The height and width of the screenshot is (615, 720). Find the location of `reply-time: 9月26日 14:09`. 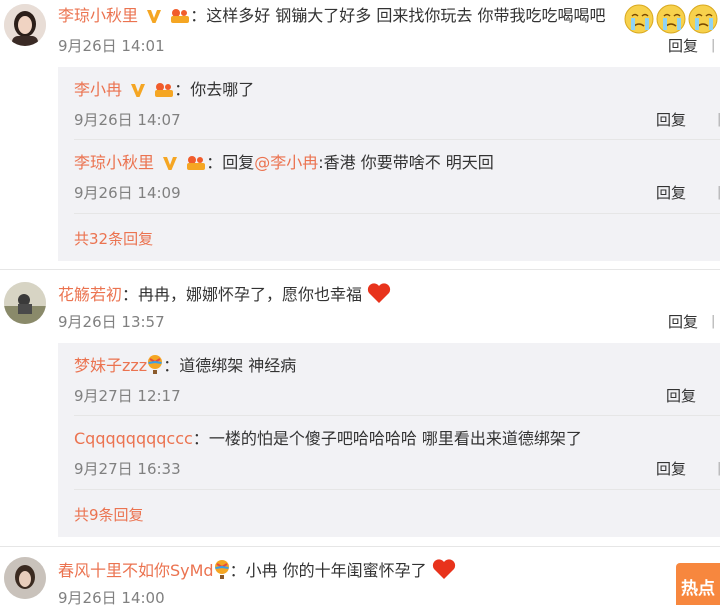

reply-time: 9月26日 14:09 is located at coordinates (127, 193).